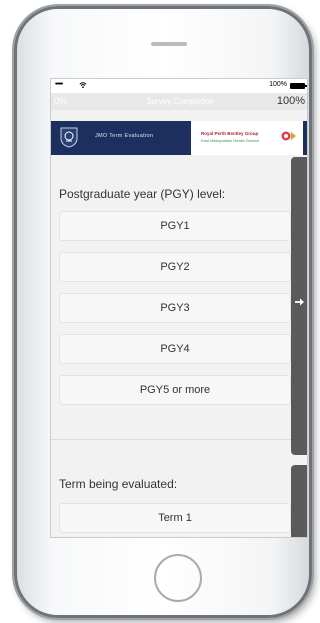 The width and height of the screenshot is (320, 623). I want to click on choice-pgy5-or-more: PGY5 or more, so click(175, 390).